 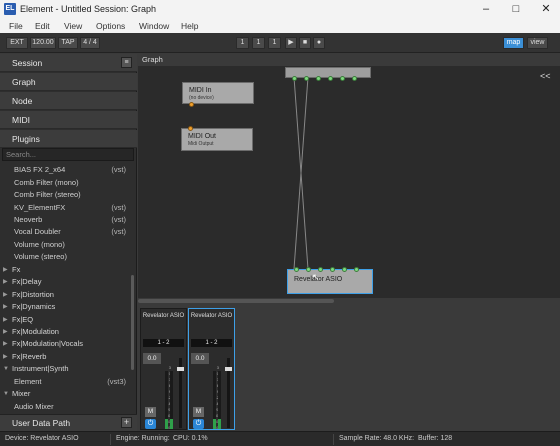 What do you see at coordinates (65, 270) in the screenshot?
I see `category-fx: ▶ Fx` at bounding box center [65, 270].